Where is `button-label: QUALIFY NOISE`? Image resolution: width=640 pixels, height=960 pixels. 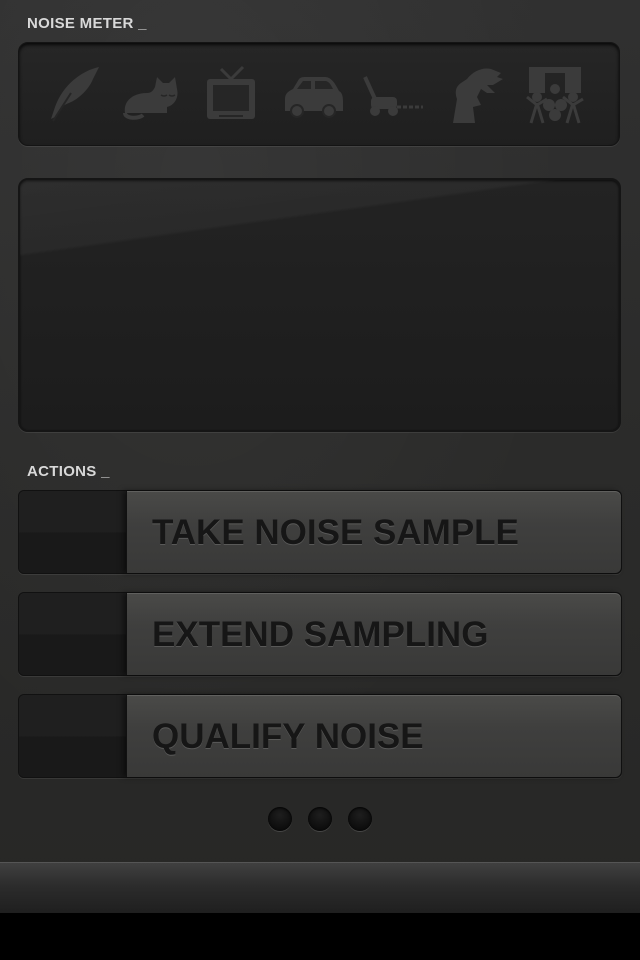
button-label: QUALIFY NOISE is located at coordinates (288, 736).